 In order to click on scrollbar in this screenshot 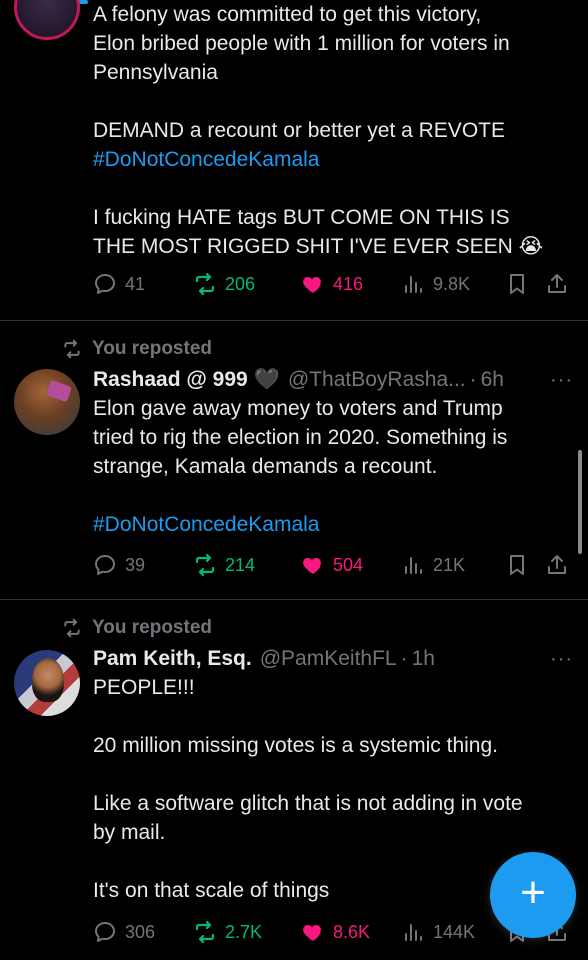, I will do `click(580, 502)`.